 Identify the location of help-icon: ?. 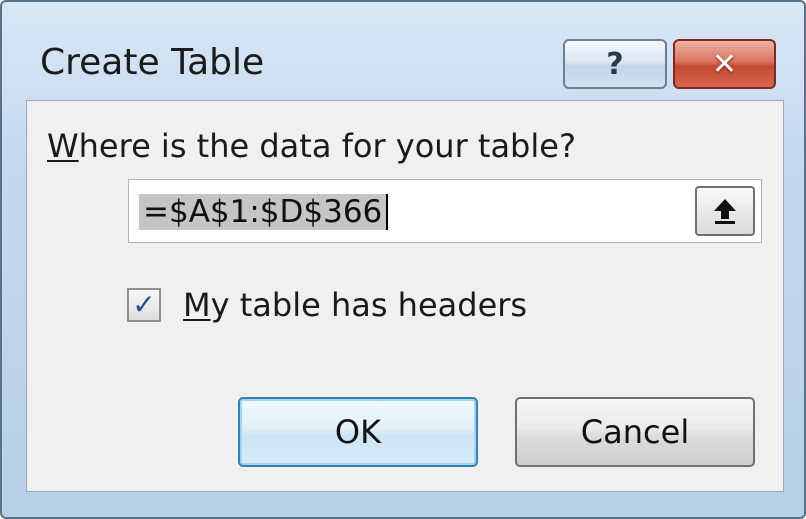
(615, 64).